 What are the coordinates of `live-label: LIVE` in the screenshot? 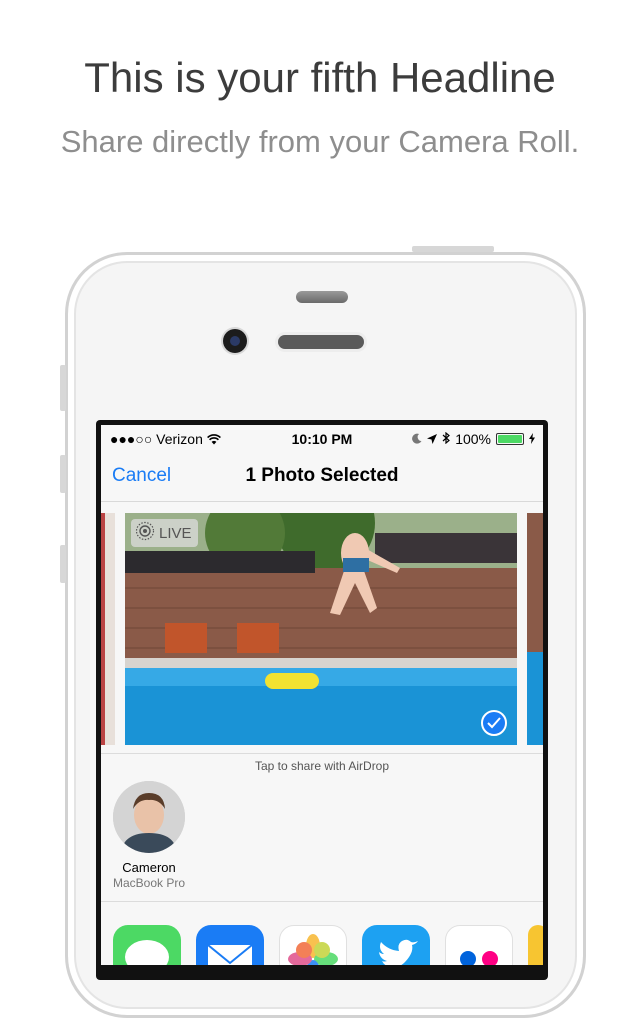 It's located at (175, 533).